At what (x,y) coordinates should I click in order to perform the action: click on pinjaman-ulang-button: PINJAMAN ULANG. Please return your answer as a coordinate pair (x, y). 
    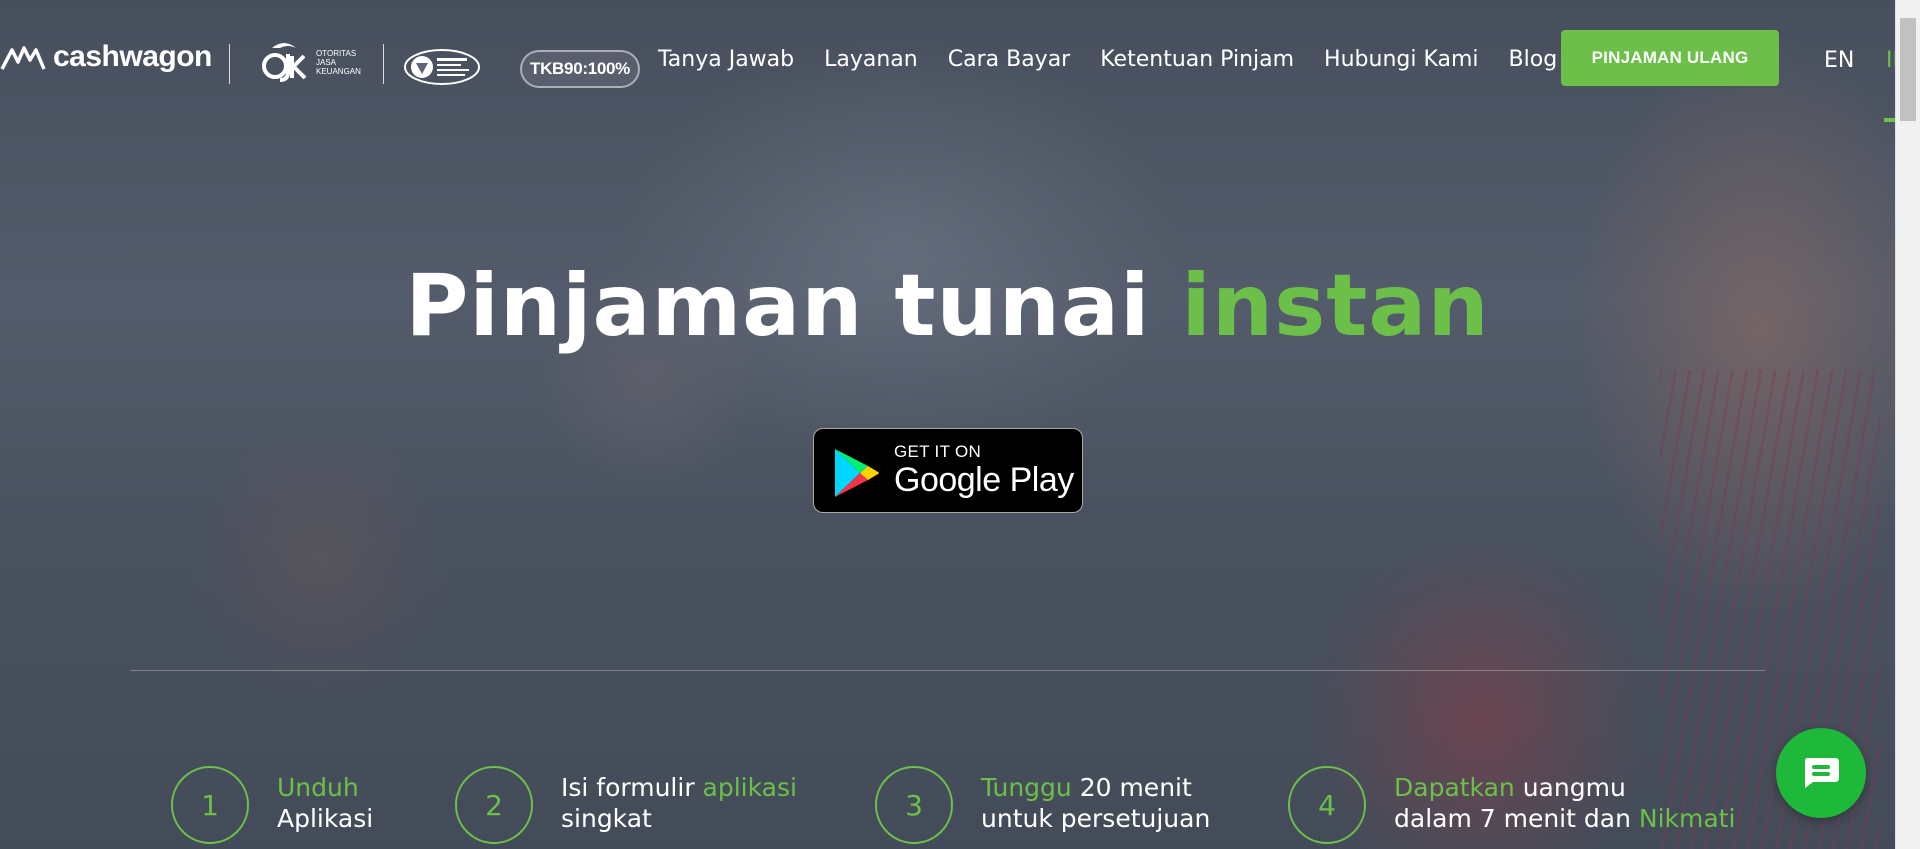
    Looking at the image, I should click on (1670, 58).